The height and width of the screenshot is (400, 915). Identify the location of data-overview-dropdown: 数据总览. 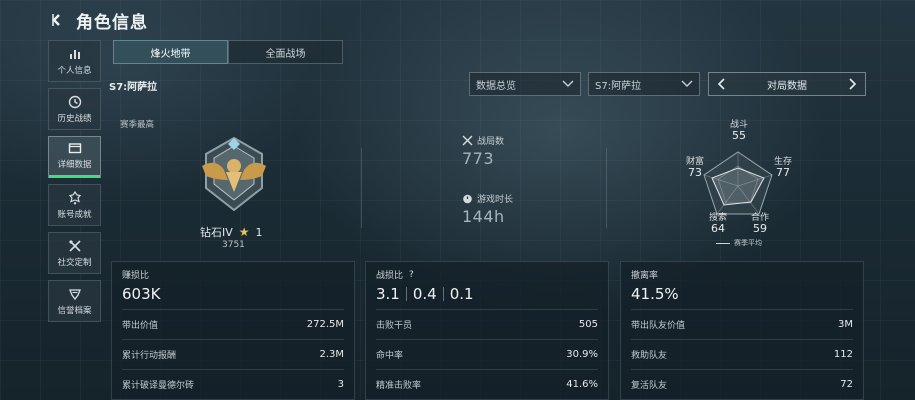
(525, 84).